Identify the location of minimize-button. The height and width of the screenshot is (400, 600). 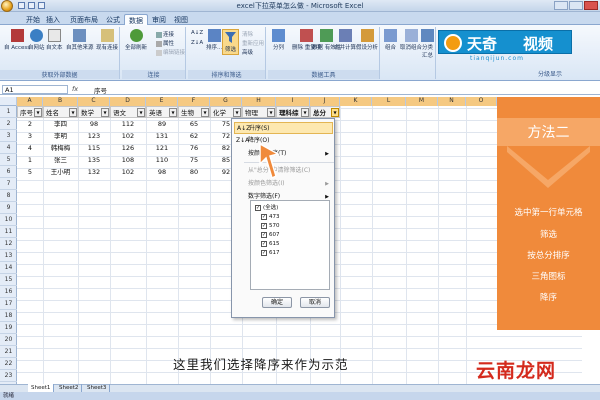
(561, 5).